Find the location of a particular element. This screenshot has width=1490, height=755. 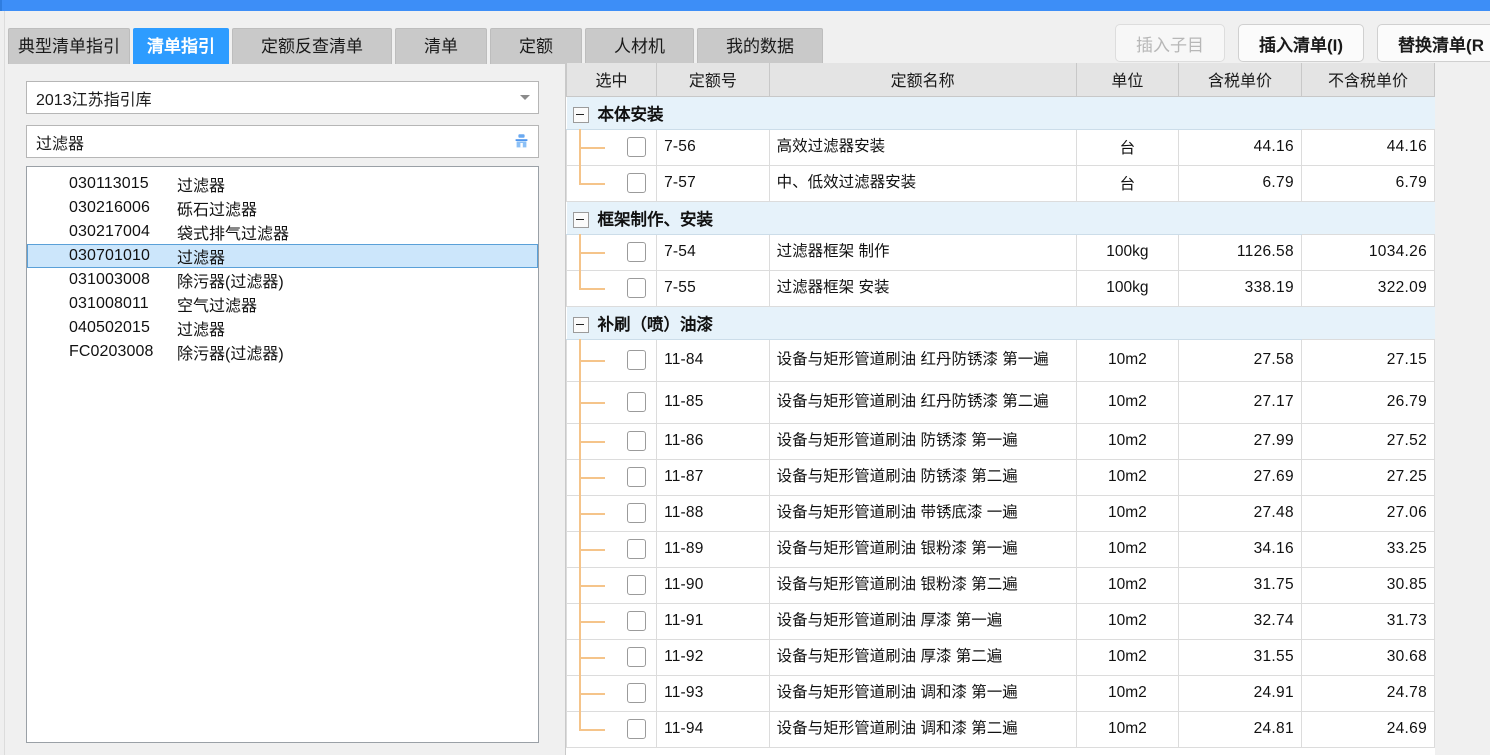

row-name: 设备与矩形管道刷油 防锈漆 第二遍 is located at coordinates (922, 477).